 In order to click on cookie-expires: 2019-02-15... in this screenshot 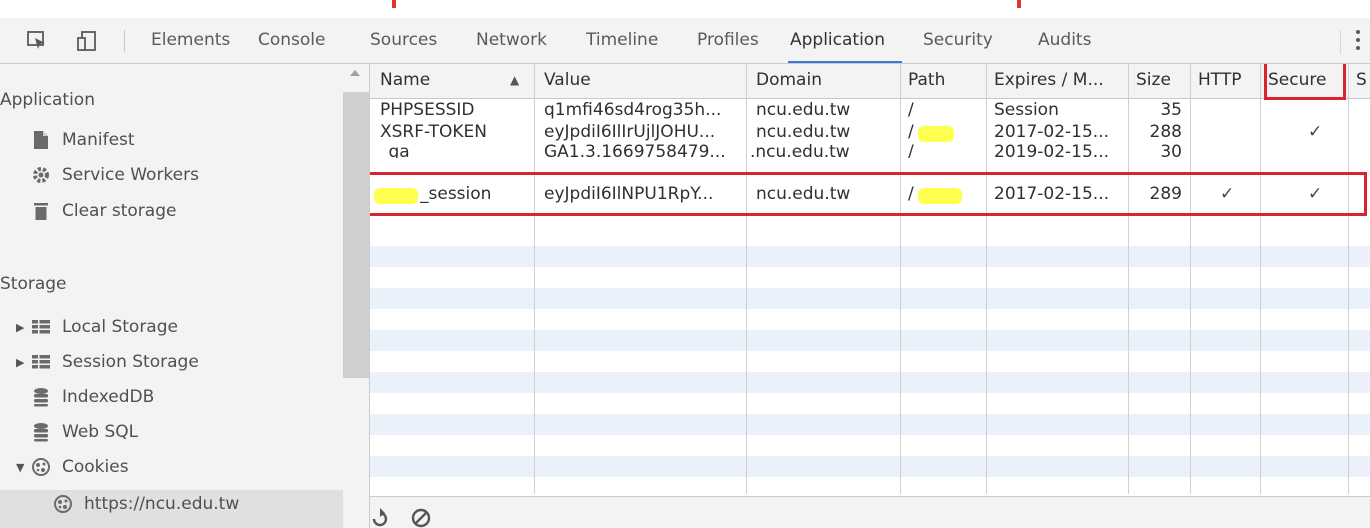, I will do `click(1052, 150)`.